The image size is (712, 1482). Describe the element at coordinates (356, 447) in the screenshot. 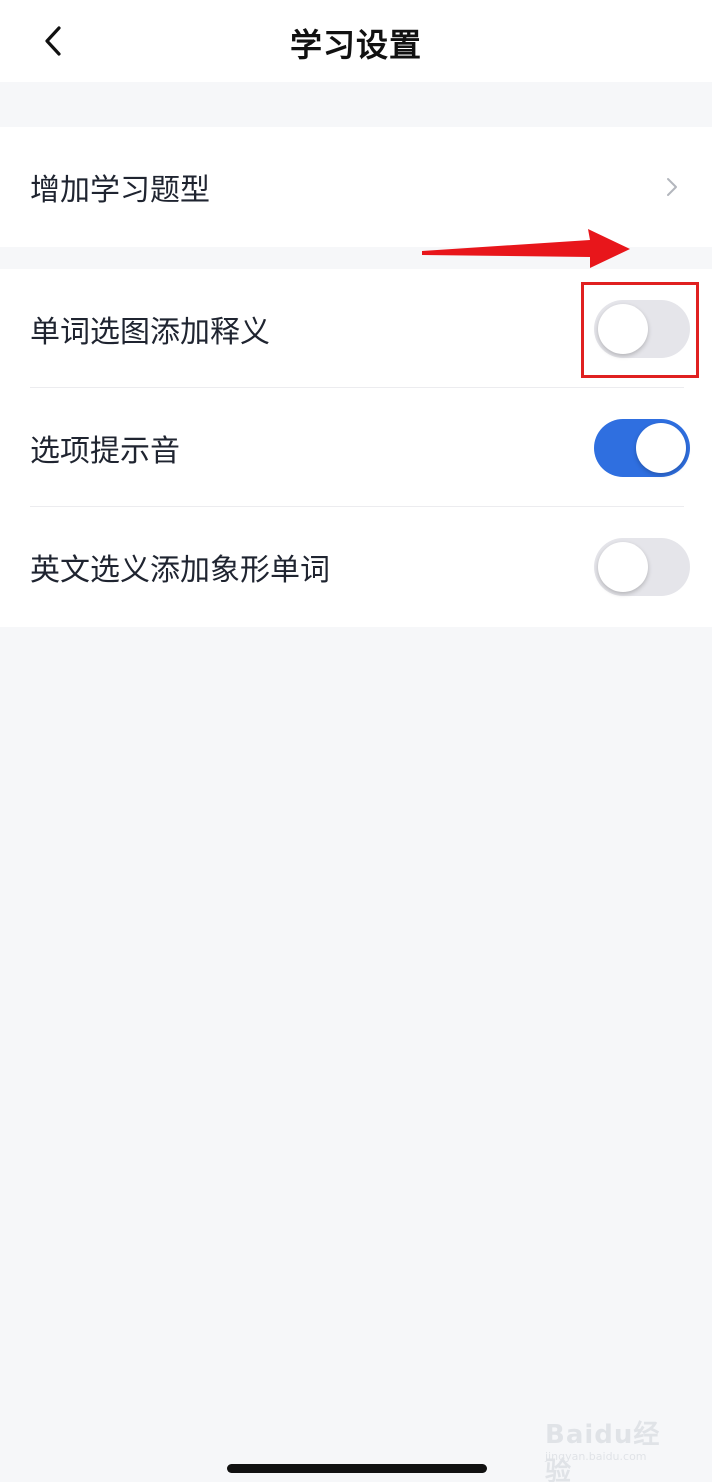

I see `option-sound-row: 选项提示音` at that location.